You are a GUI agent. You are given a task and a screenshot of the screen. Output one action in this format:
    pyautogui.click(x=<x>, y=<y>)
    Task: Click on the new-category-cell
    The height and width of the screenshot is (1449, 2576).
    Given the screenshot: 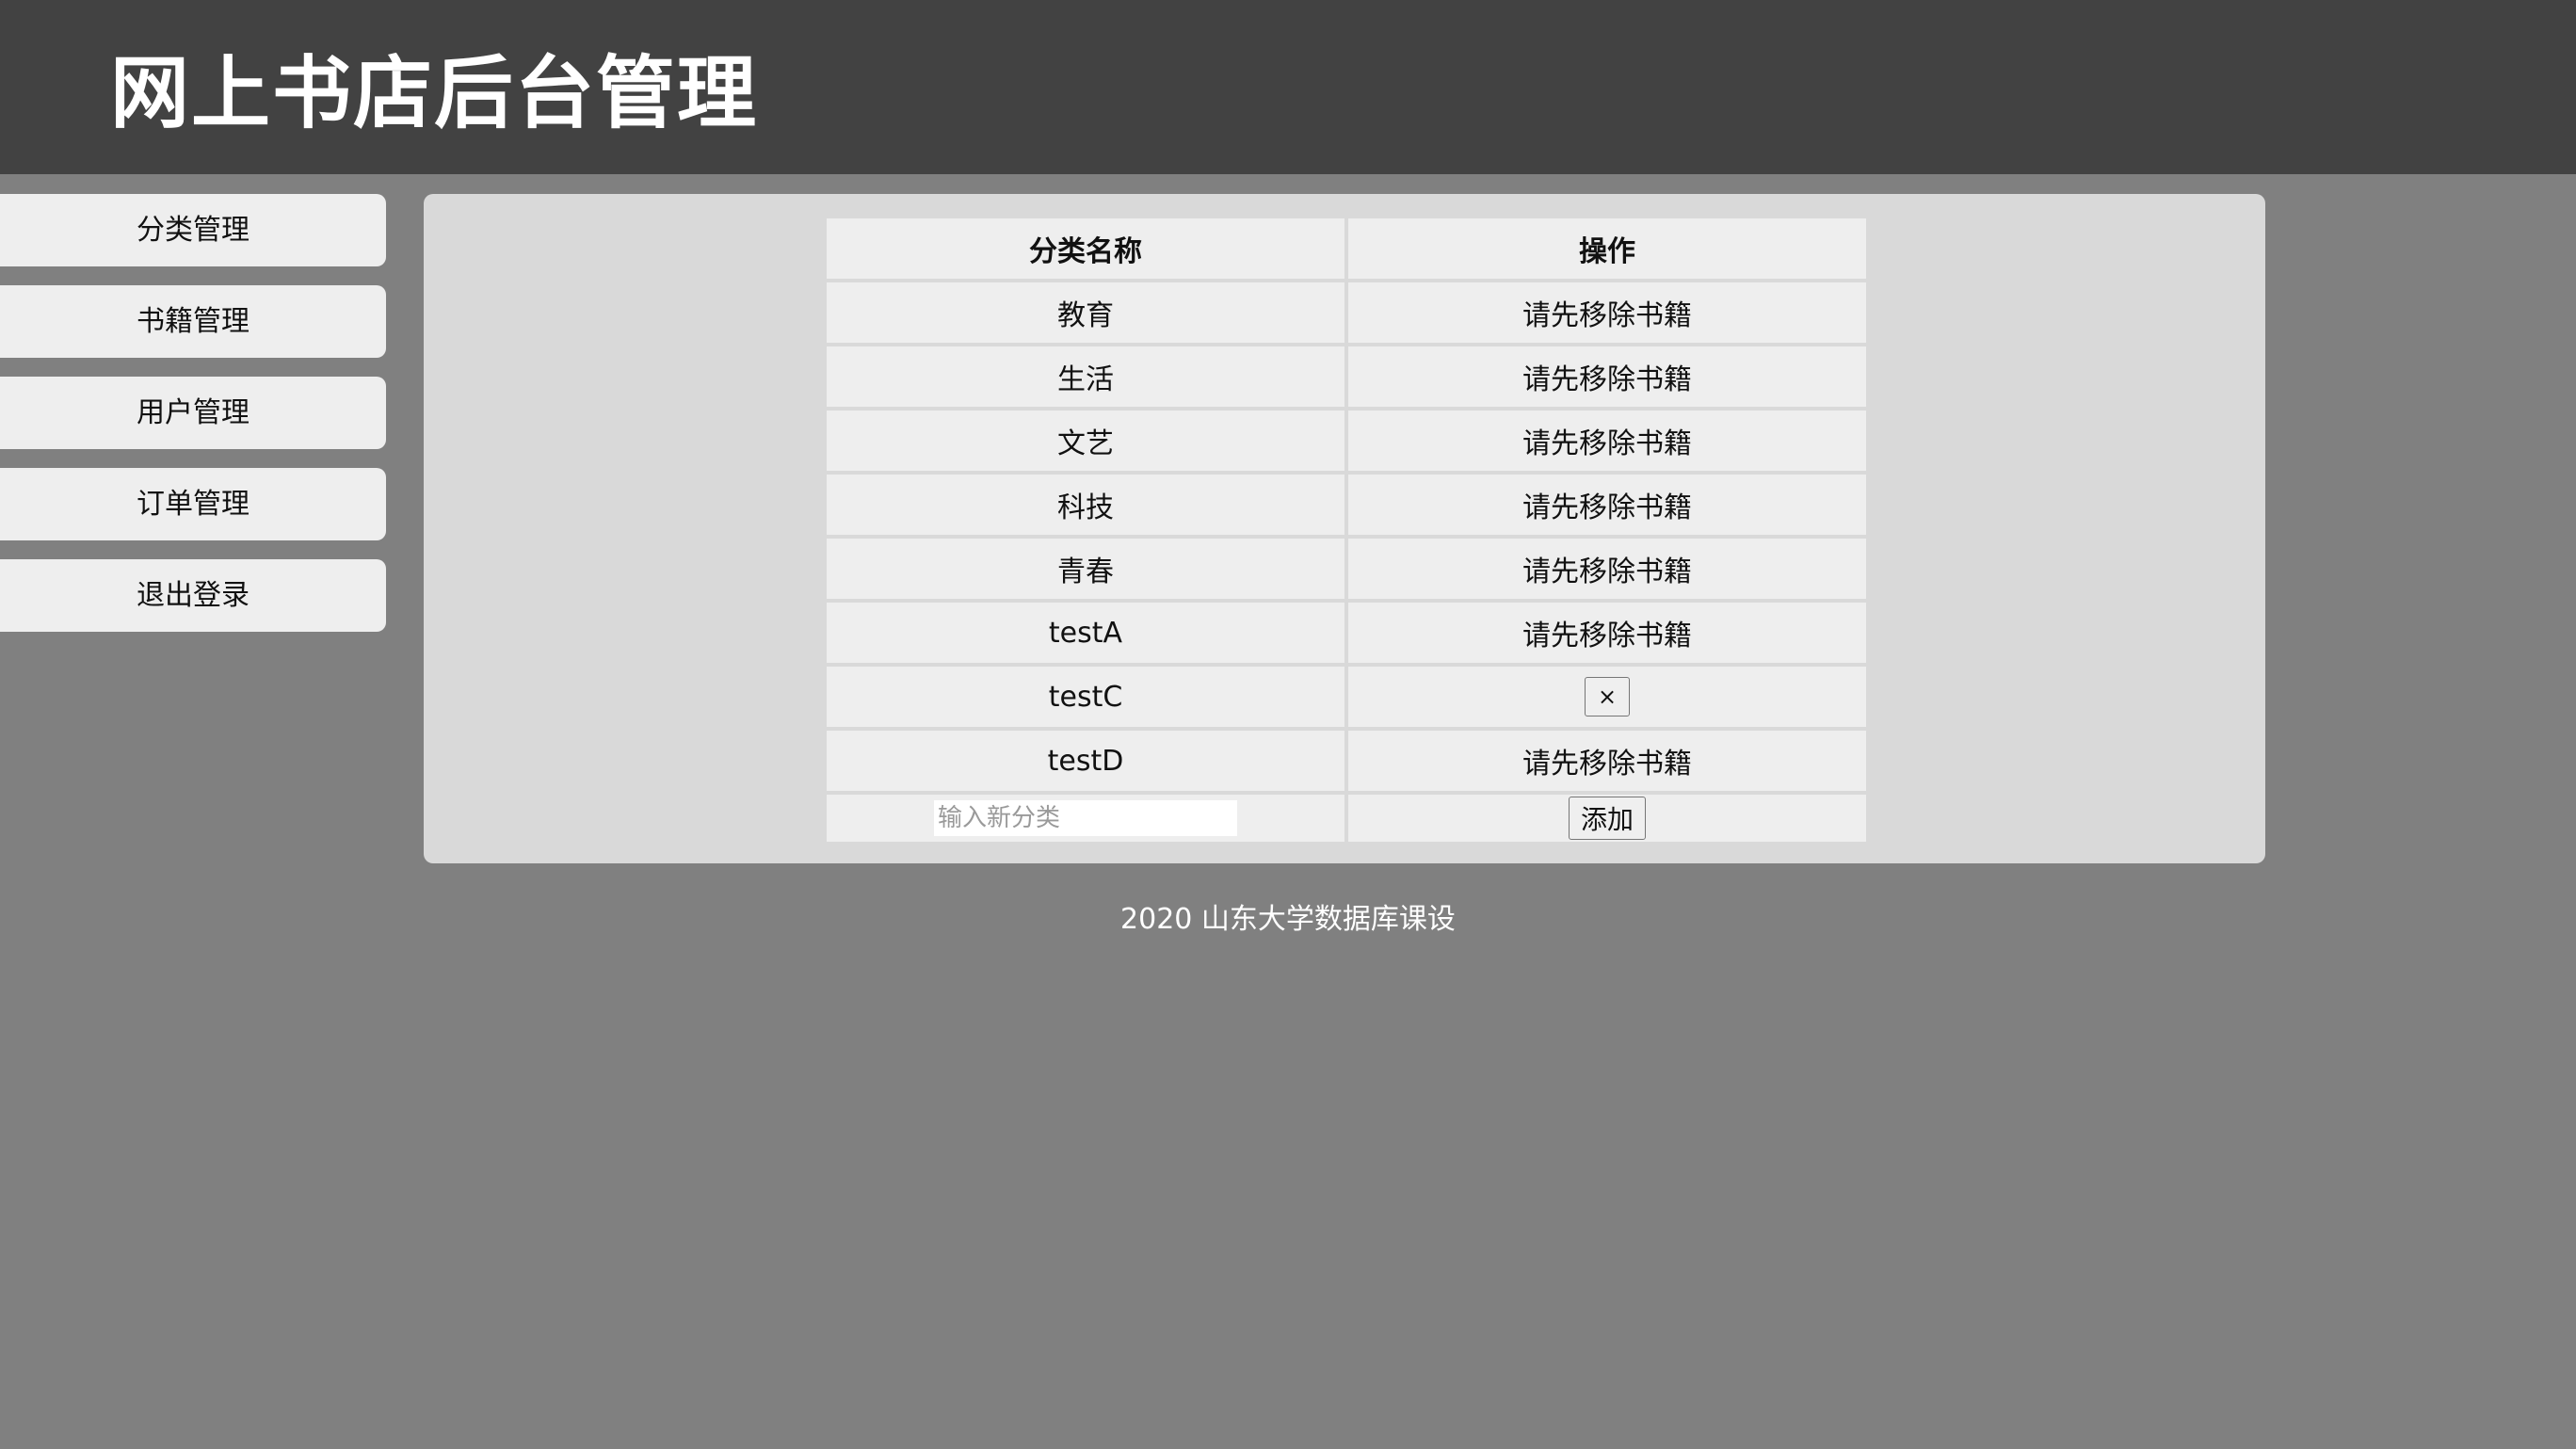 What is the action you would take?
    pyautogui.click(x=1085, y=818)
    